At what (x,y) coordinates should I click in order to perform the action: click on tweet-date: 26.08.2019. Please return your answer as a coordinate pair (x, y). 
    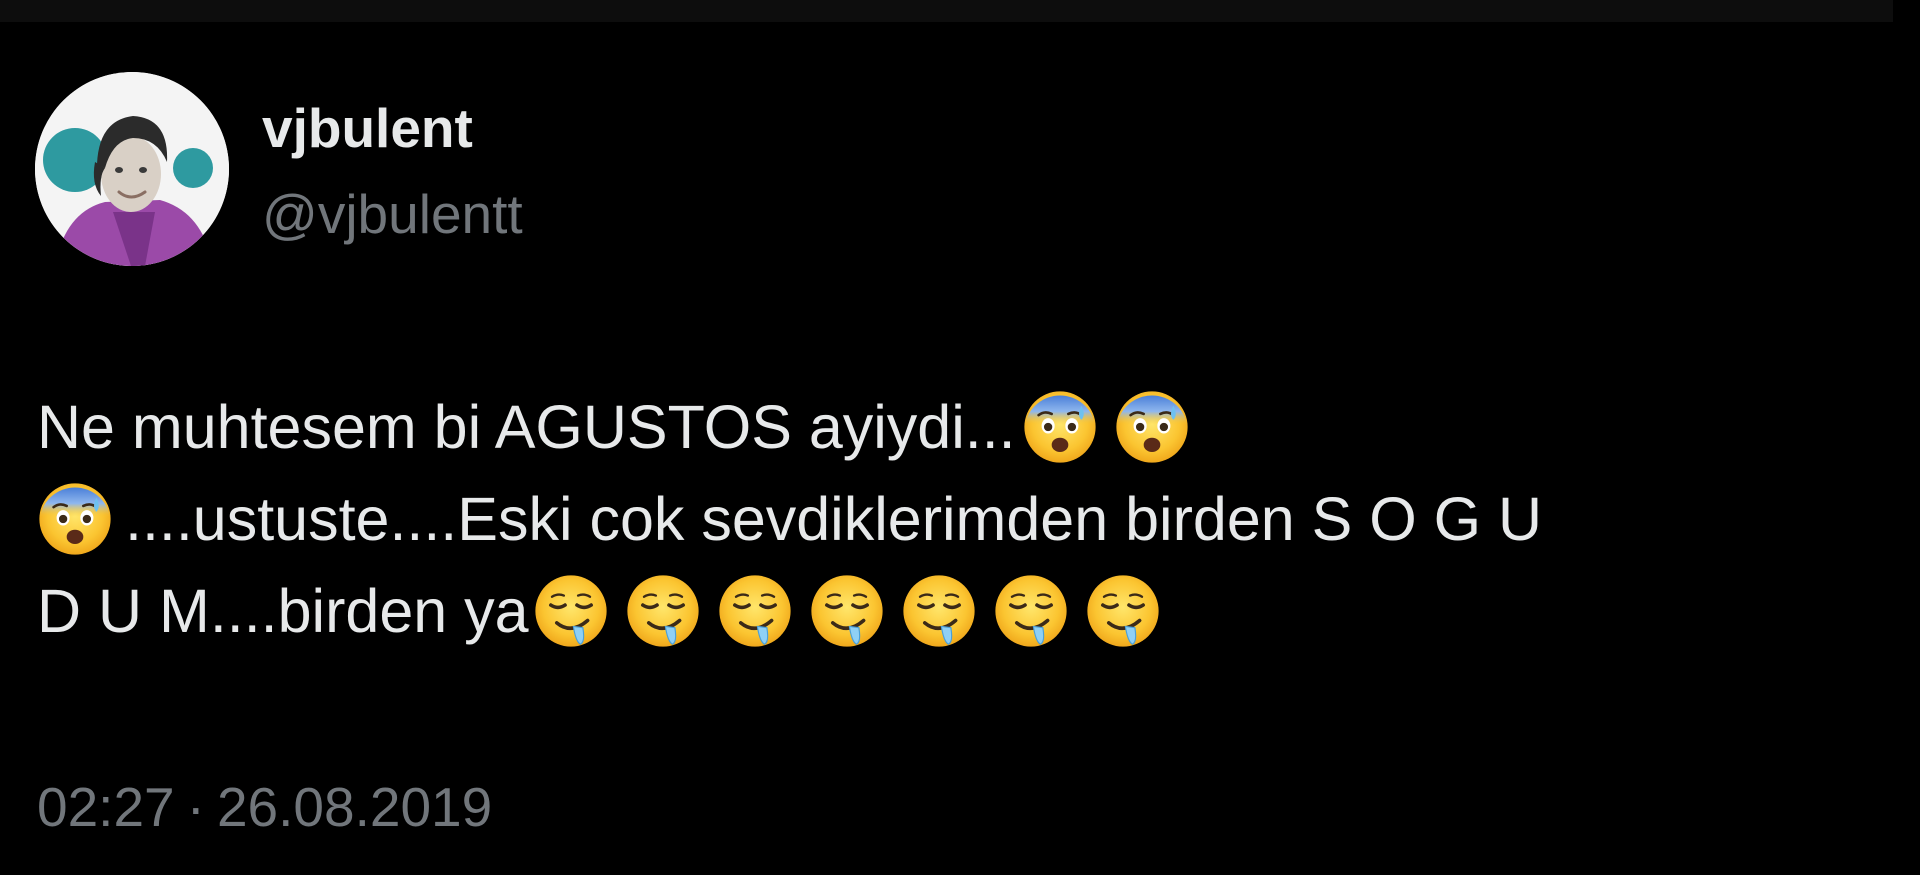
    Looking at the image, I should click on (354, 807).